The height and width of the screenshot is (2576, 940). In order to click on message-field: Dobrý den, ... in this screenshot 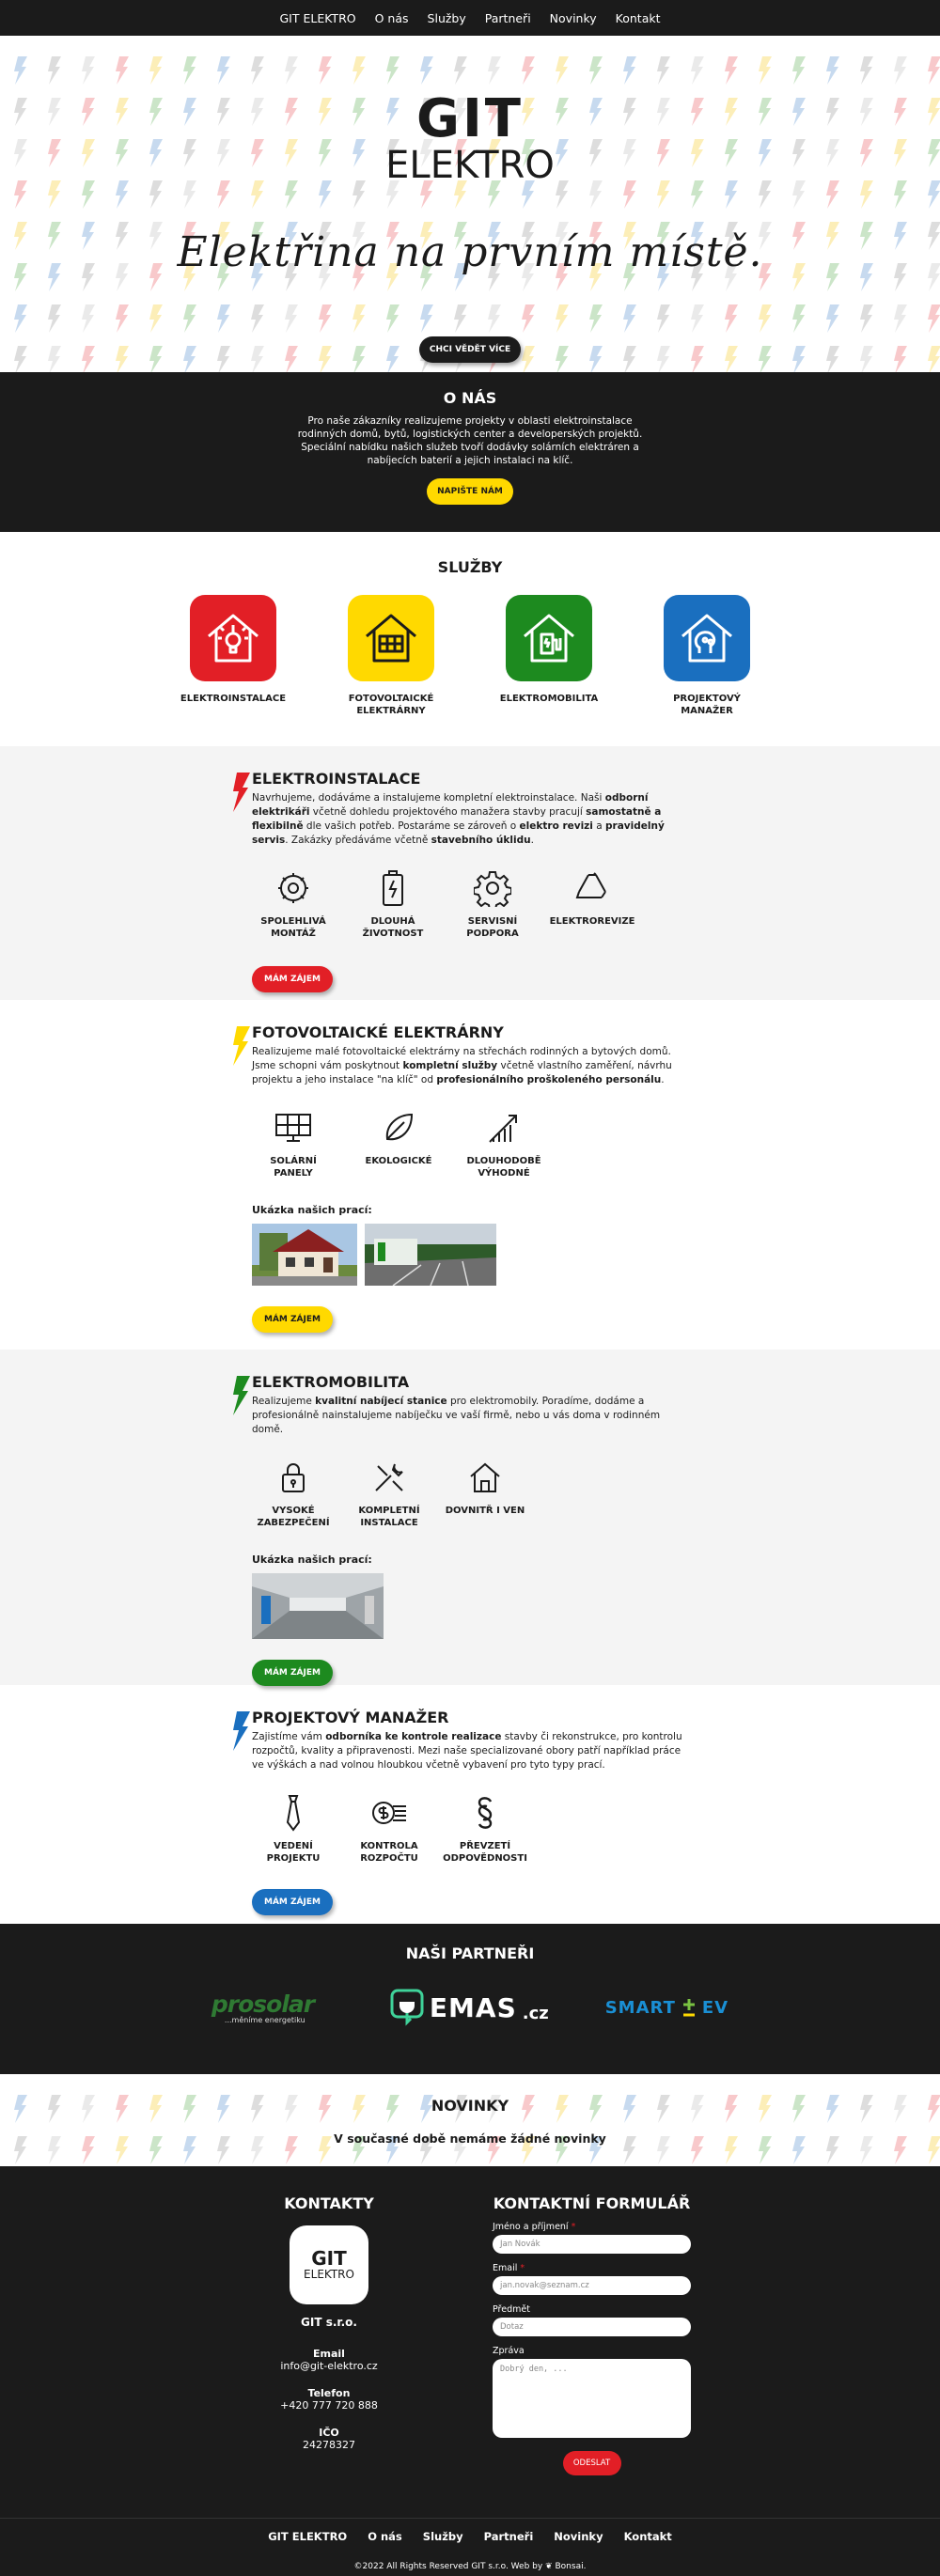, I will do `click(592, 2398)`.